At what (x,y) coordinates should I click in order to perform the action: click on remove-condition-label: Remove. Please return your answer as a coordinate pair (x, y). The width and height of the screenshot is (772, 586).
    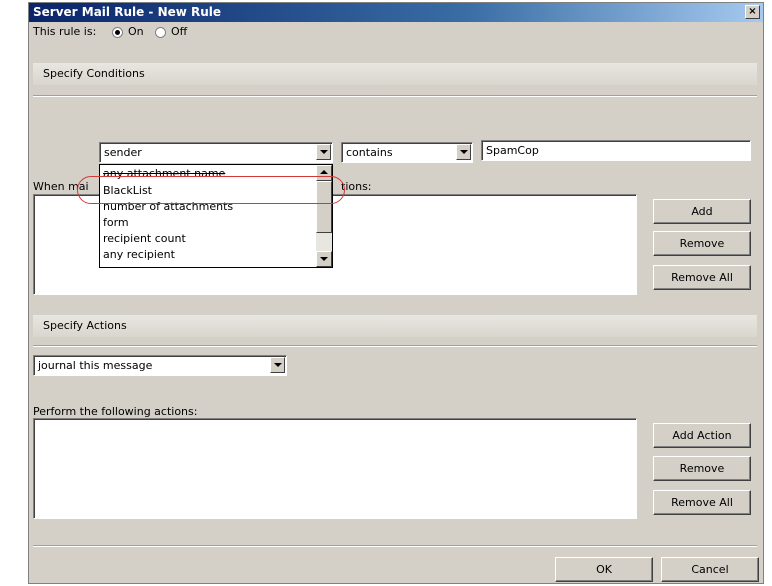
    Looking at the image, I should click on (702, 243).